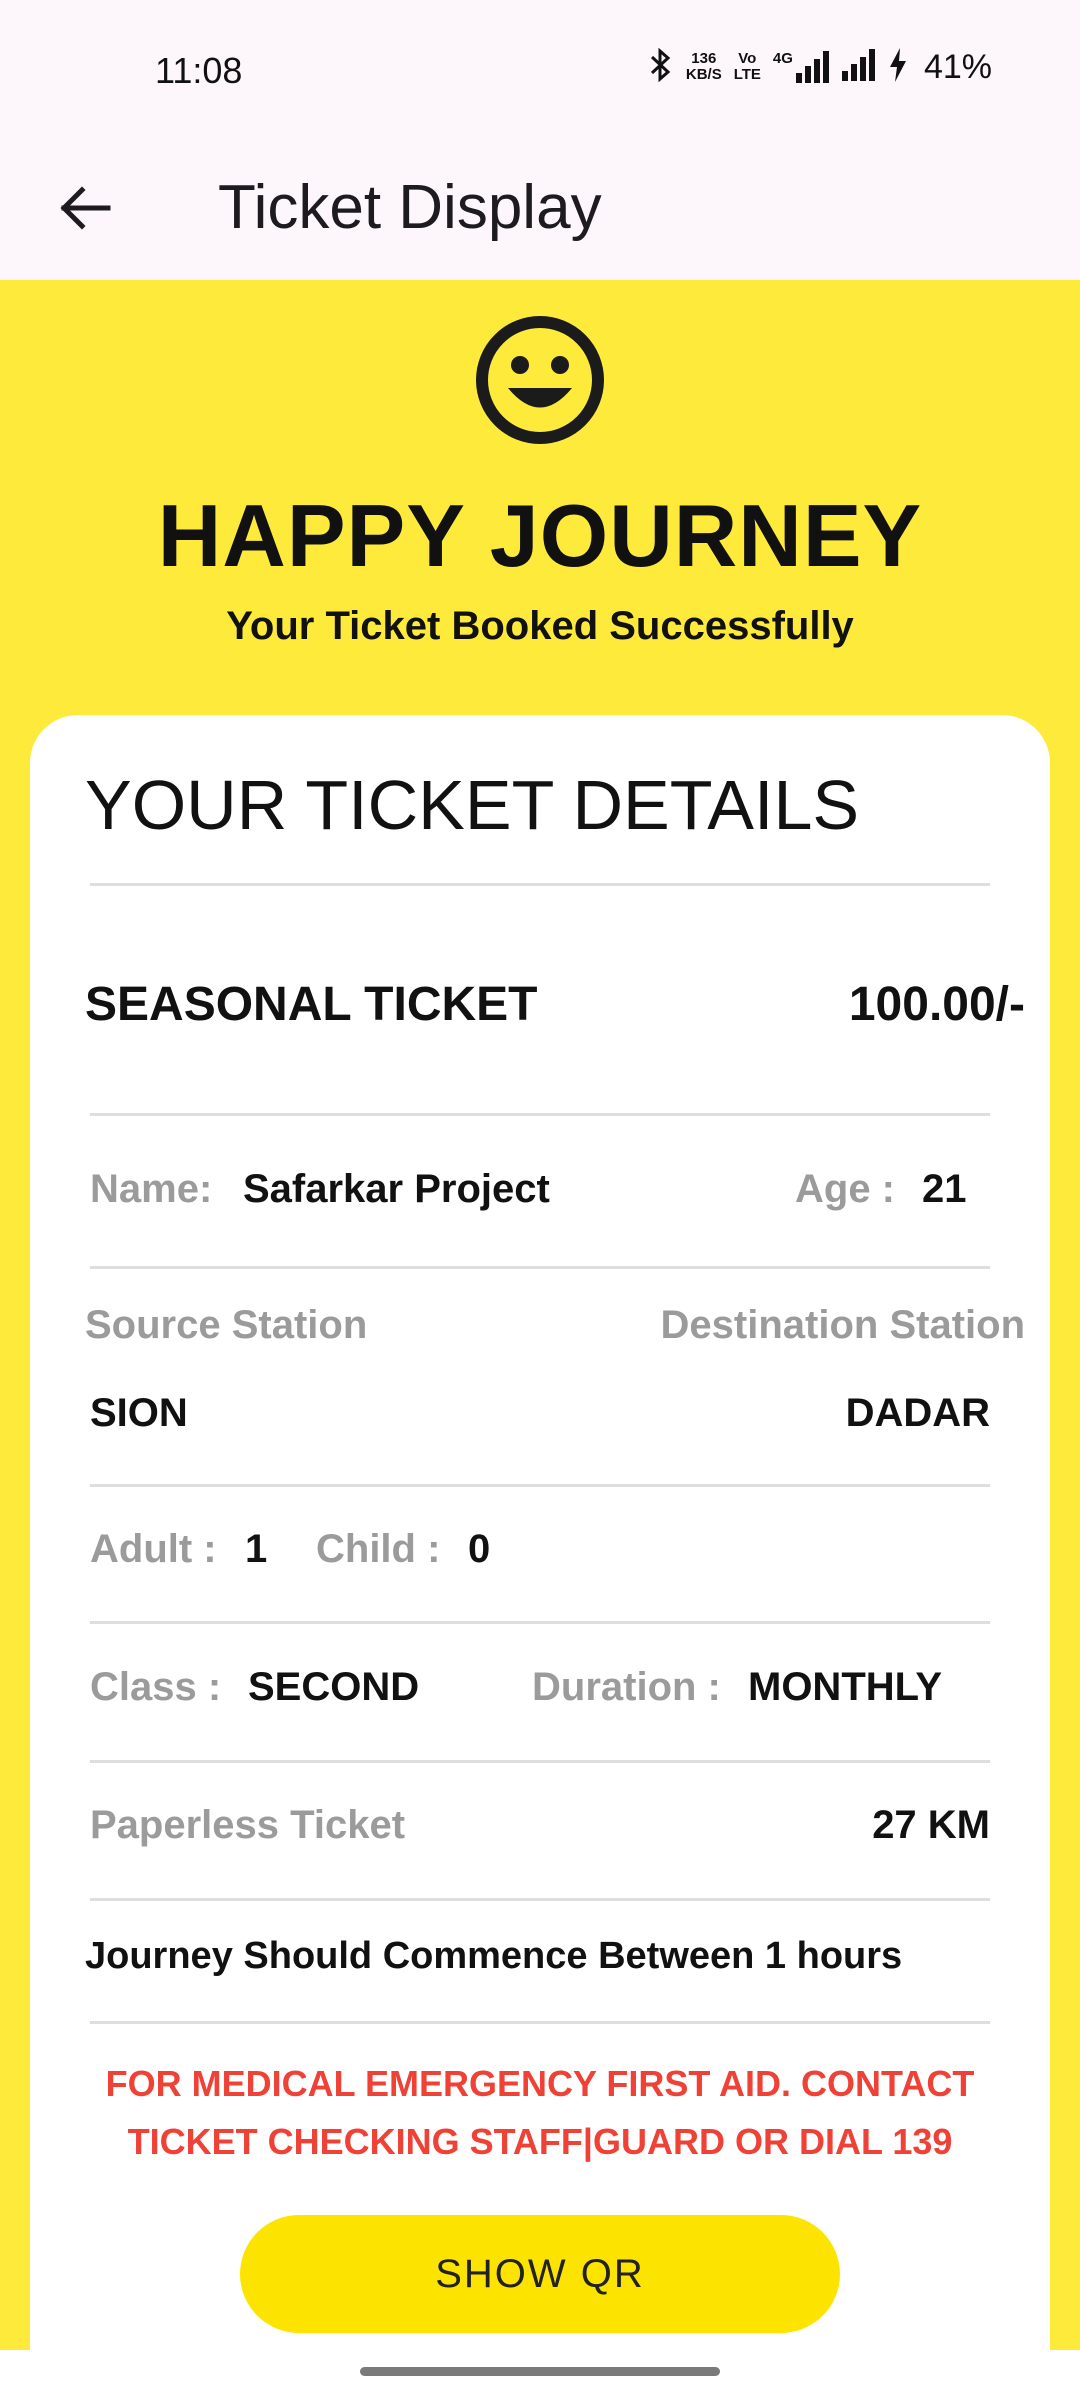 This screenshot has height=2400, width=1080. What do you see at coordinates (944, 1189) in the screenshot?
I see `passenger-age: 21` at bounding box center [944, 1189].